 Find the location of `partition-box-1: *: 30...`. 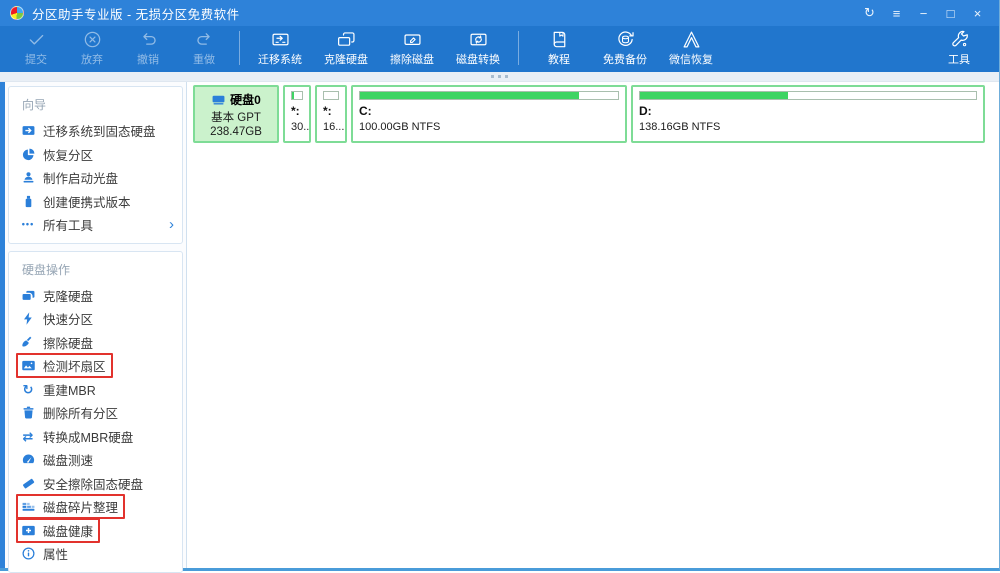

partition-box-1: *: 30... is located at coordinates (297, 114).